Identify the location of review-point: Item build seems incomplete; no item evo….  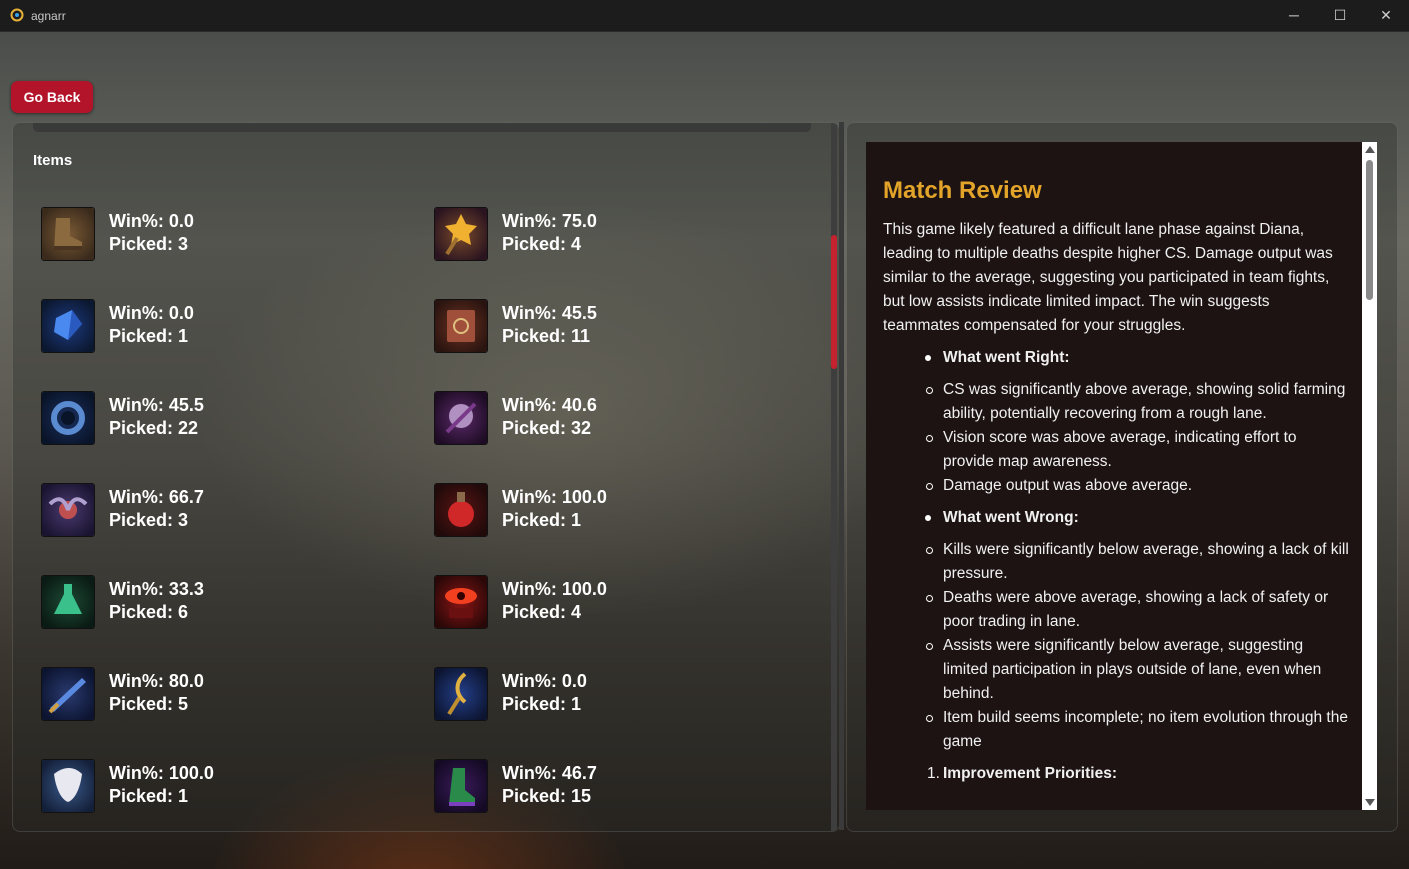
(1137, 730).